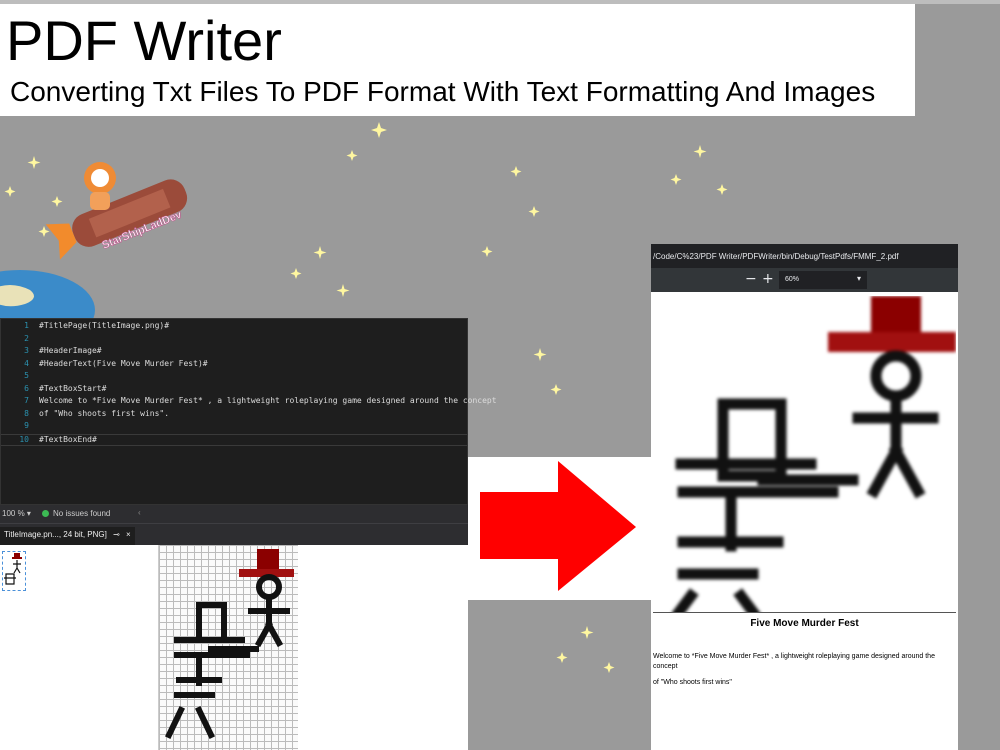 The image size is (1000, 750). What do you see at coordinates (94, 241) in the screenshot?
I see `starship-mascot-logo: StarShipLadDev` at bounding box center [94, 241].